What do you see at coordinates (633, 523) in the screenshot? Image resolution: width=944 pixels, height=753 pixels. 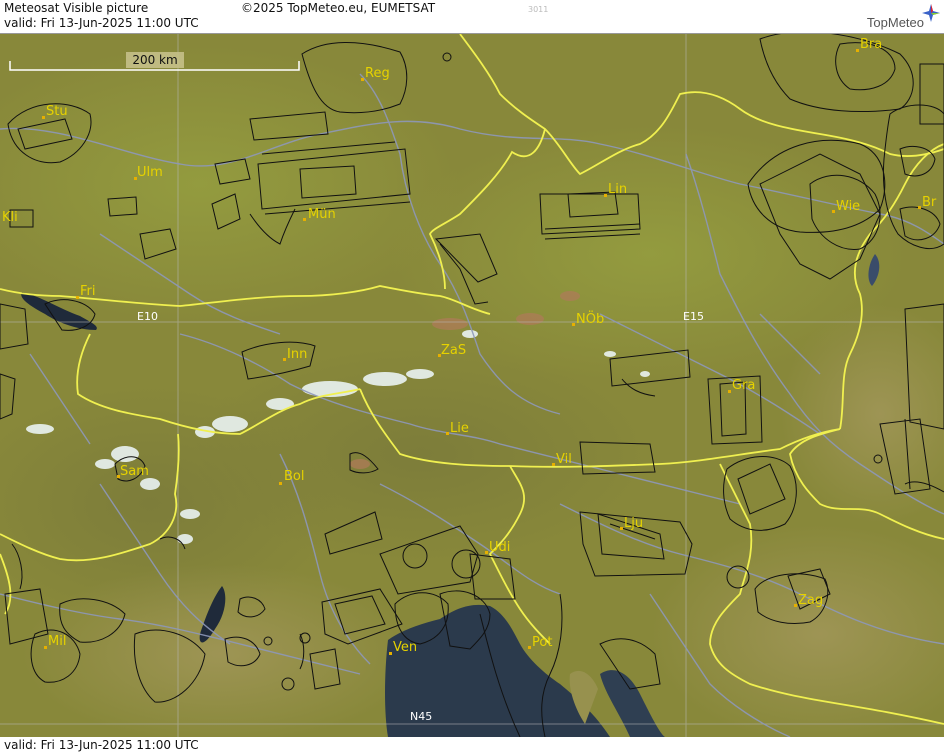 I see `place-lju: Lju` at bounding box center [633, 523].